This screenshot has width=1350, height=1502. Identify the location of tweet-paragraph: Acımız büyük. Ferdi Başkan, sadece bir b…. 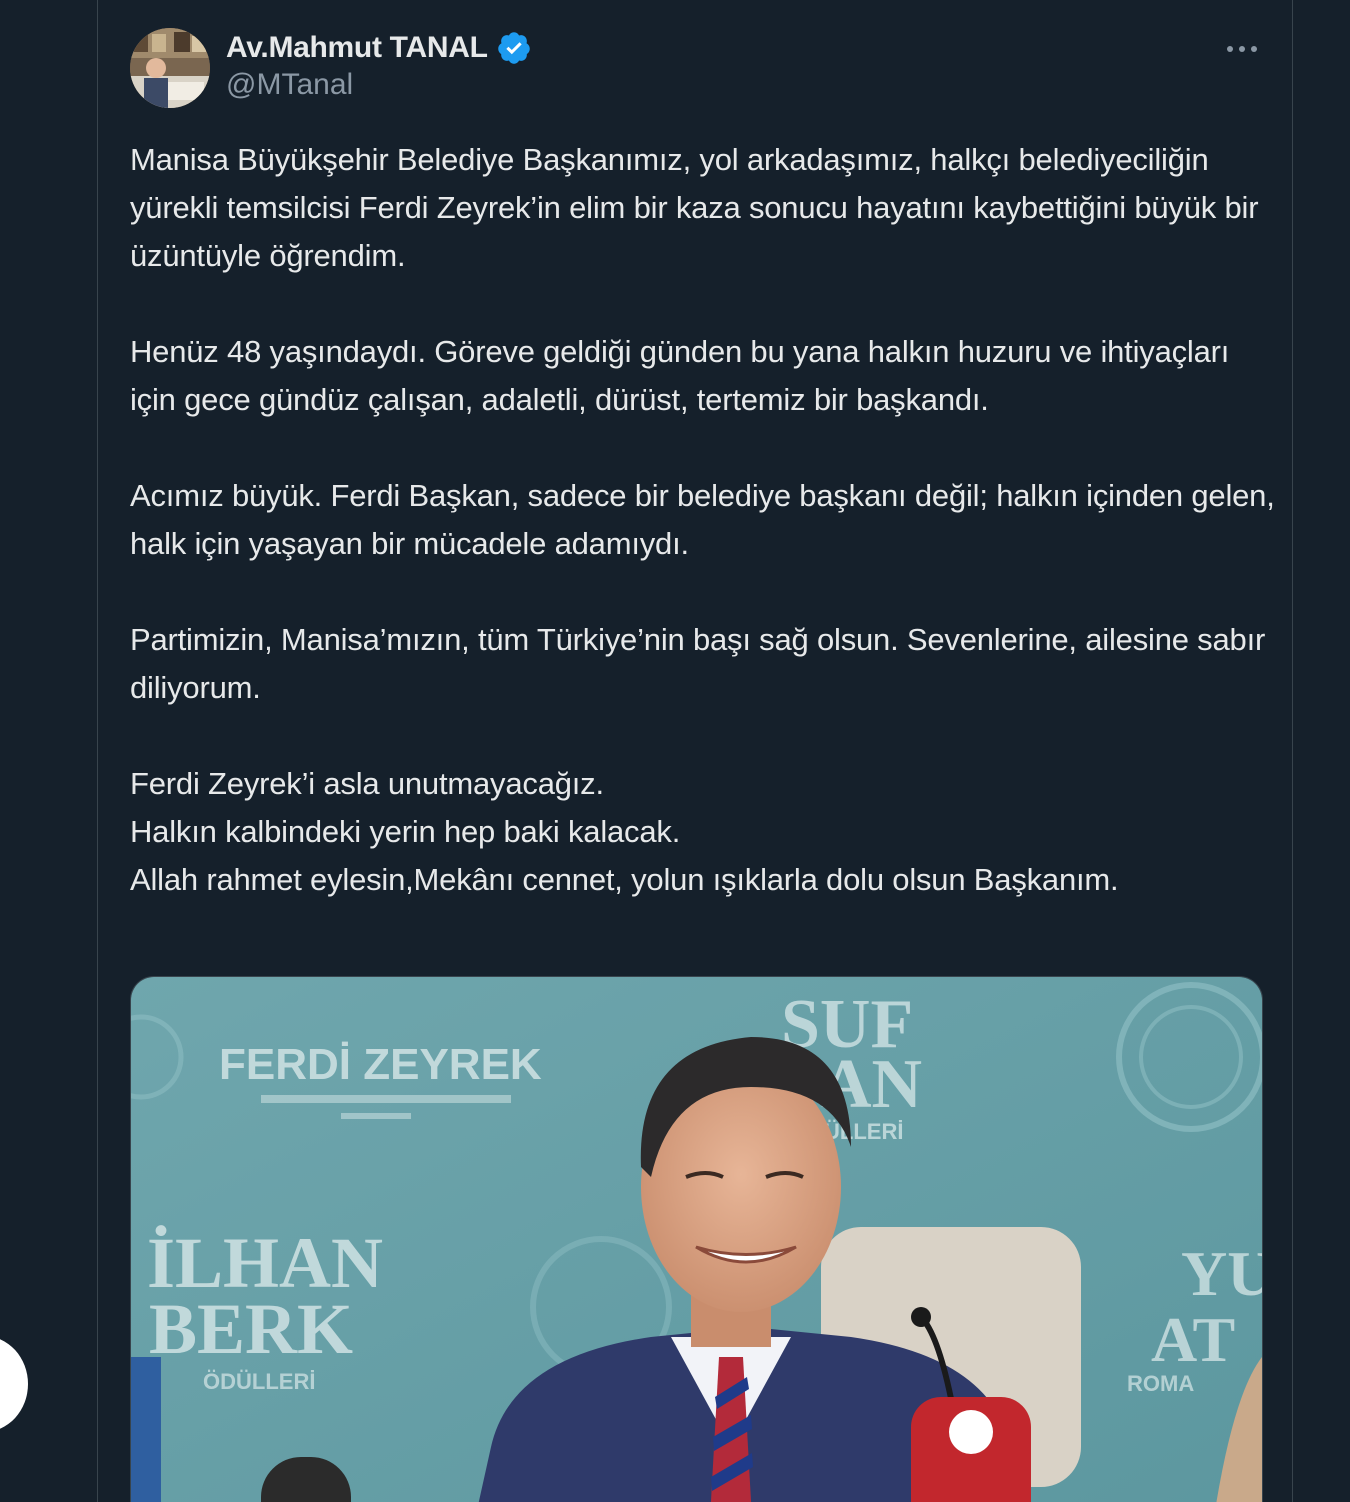
(702, 519).